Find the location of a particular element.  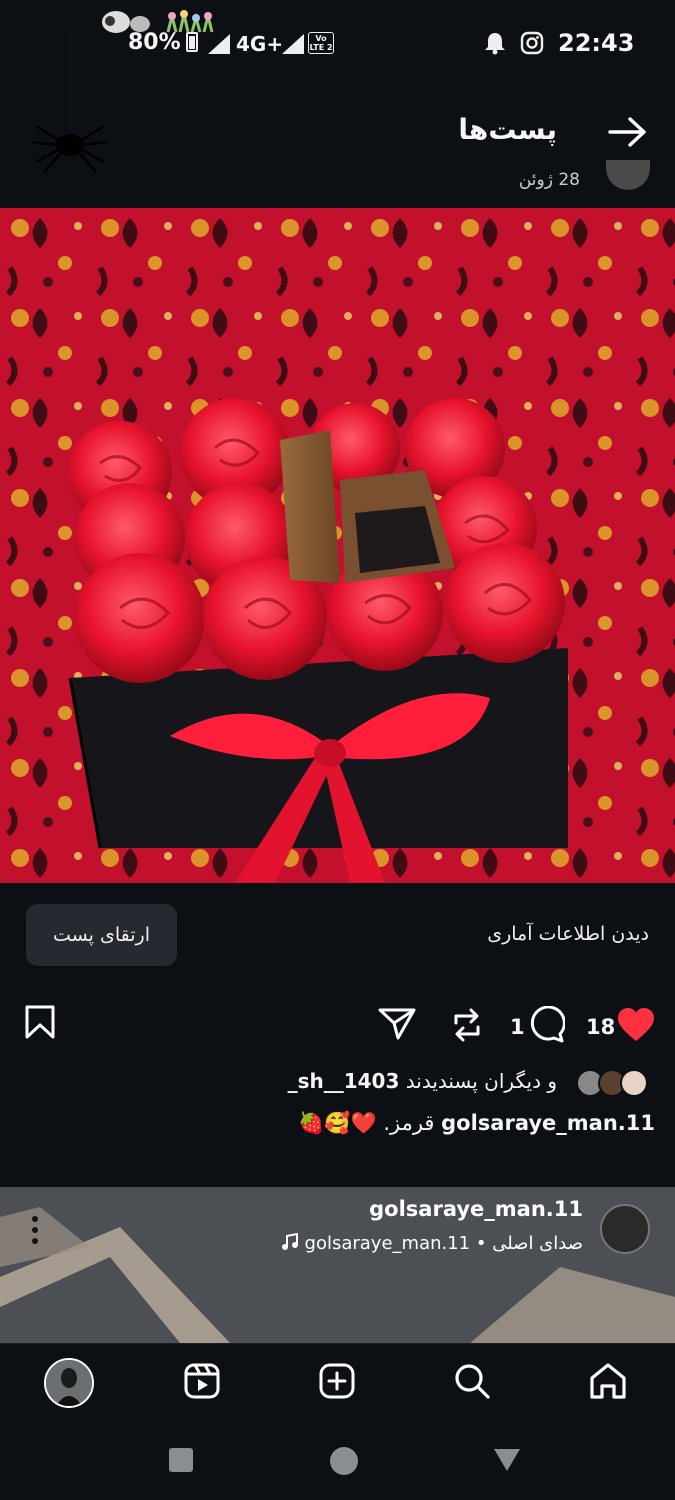

search-icon is located at coordinates (472, 1381).